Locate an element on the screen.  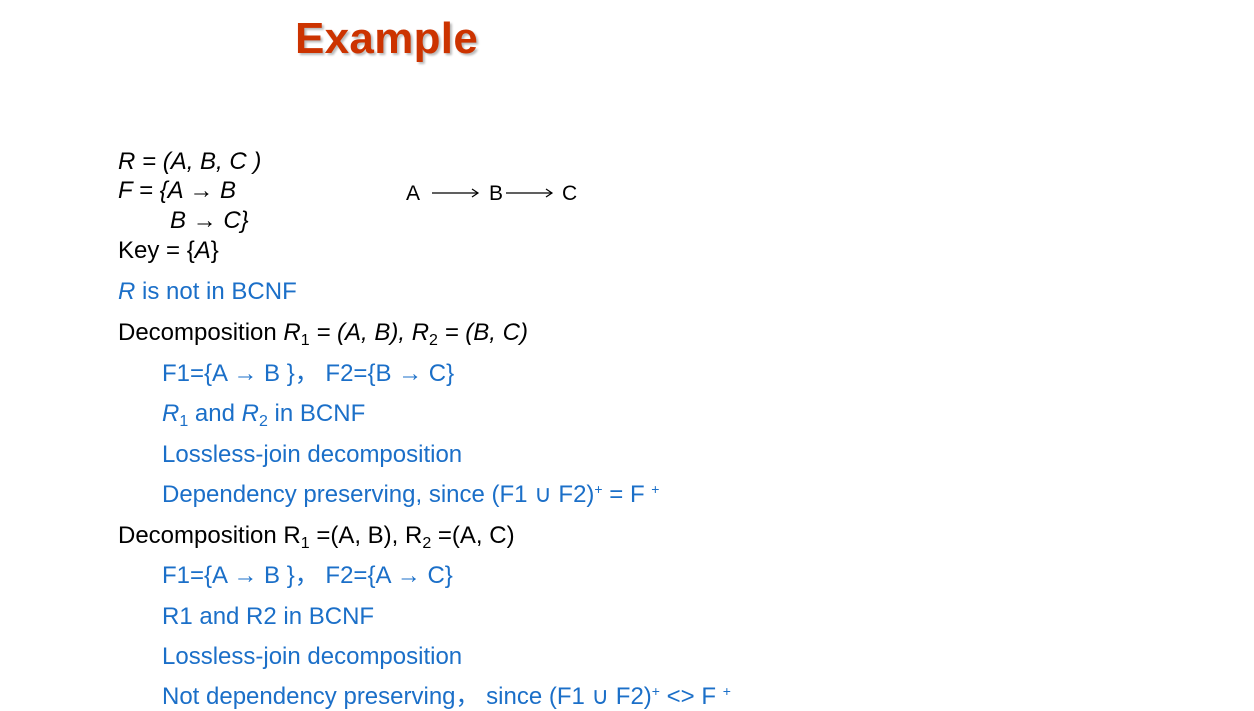
diagram-node-b: B is located at coordinates (496, 193).